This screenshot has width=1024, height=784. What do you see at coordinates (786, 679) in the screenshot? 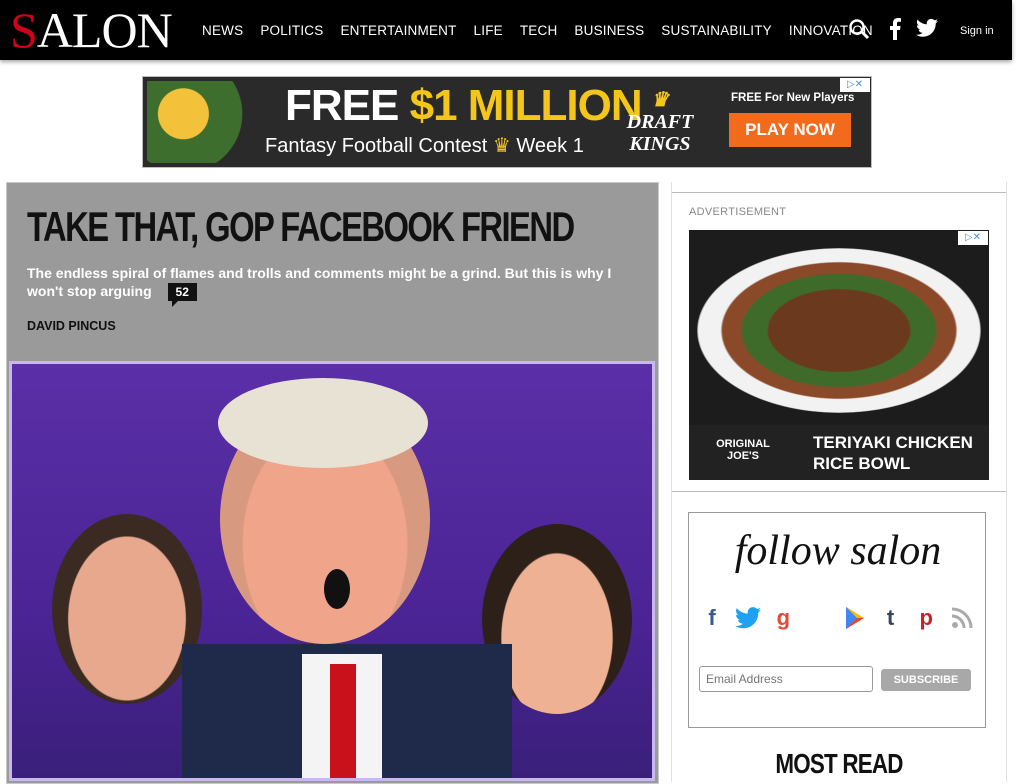
I see `email-field` at bounding box center [786, 679].